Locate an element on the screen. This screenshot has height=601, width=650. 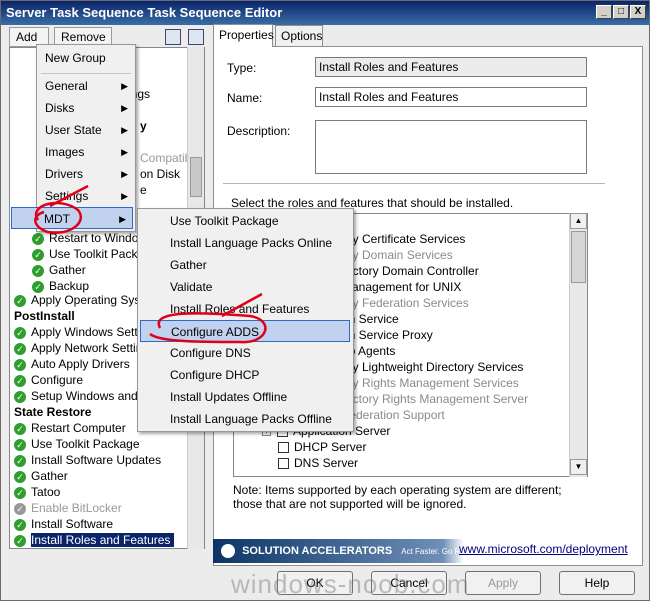
move-up-icon is located at coordinates (173, 37).